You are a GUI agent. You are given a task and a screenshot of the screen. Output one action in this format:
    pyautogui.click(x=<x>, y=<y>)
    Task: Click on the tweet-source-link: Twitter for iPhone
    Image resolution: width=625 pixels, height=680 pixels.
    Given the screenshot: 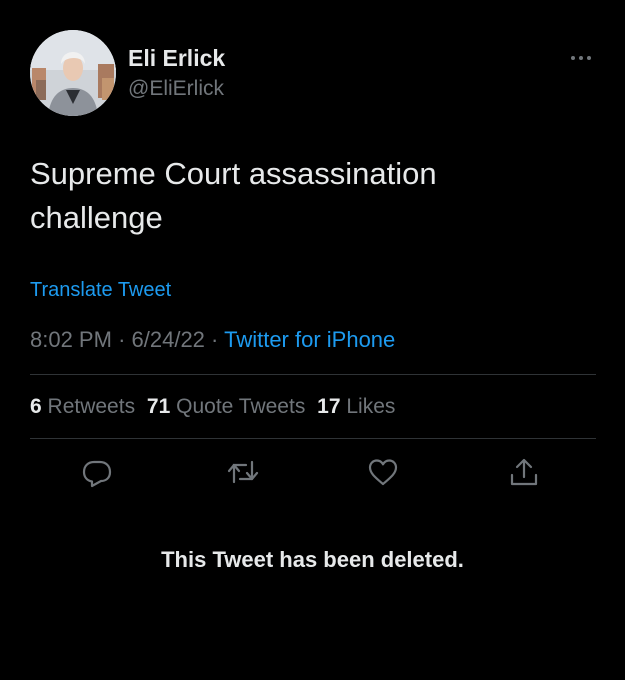 What is the action you would take?
    pyautogui.click(x=309, y=339)
    